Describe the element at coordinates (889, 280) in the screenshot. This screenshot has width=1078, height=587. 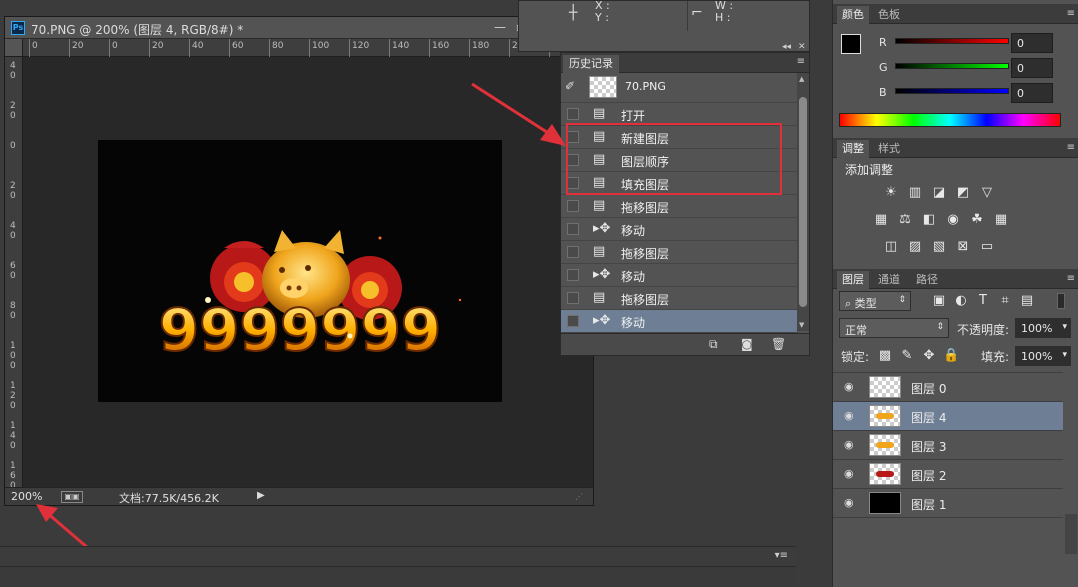
I see `tab-channels: 通道` at that location.